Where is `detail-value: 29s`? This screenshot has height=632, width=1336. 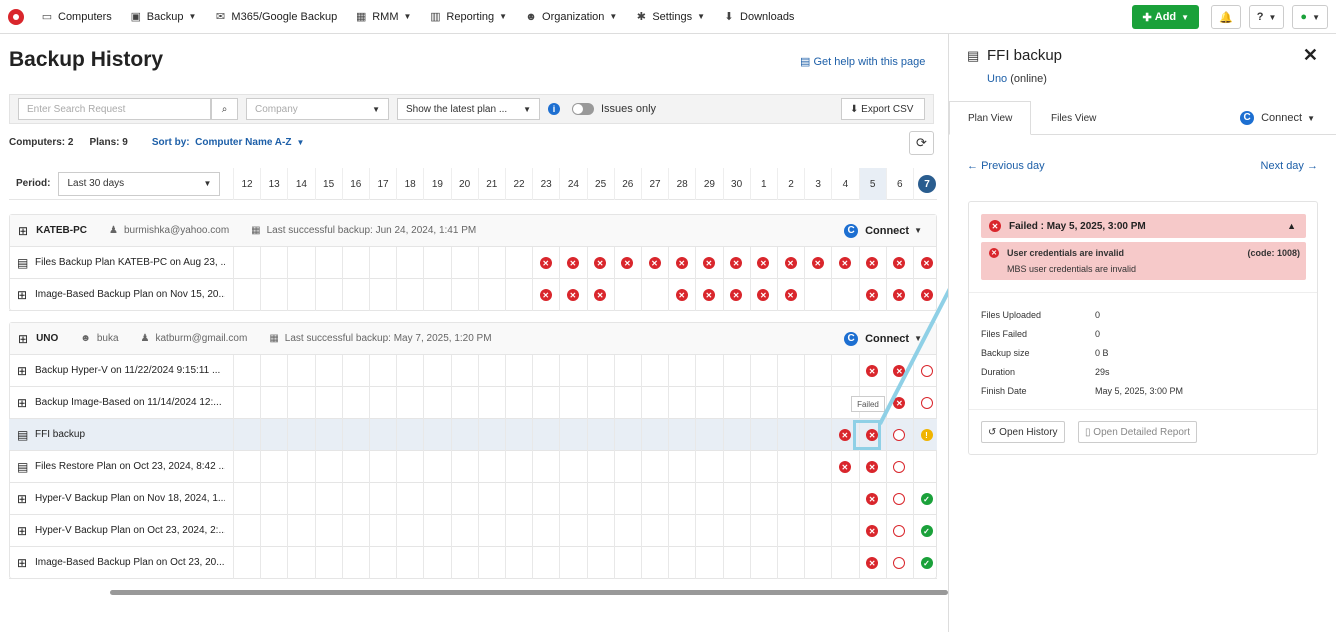
detail-value: 29s is located at coordinates (1102, 372).